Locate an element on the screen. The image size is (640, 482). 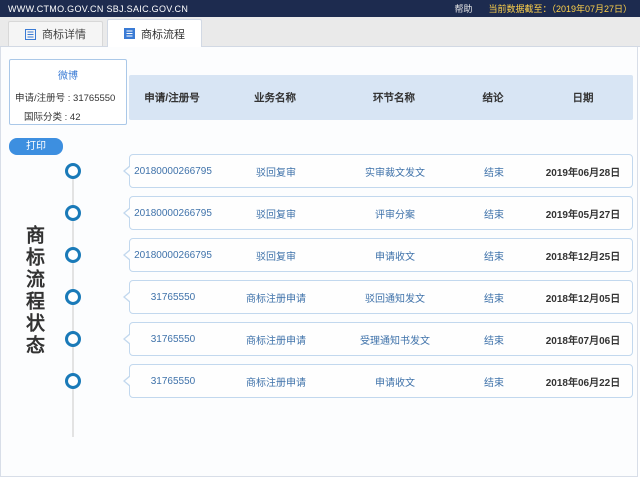
cell-date: 2018年07月06日 is located at coordinates (583, 341).